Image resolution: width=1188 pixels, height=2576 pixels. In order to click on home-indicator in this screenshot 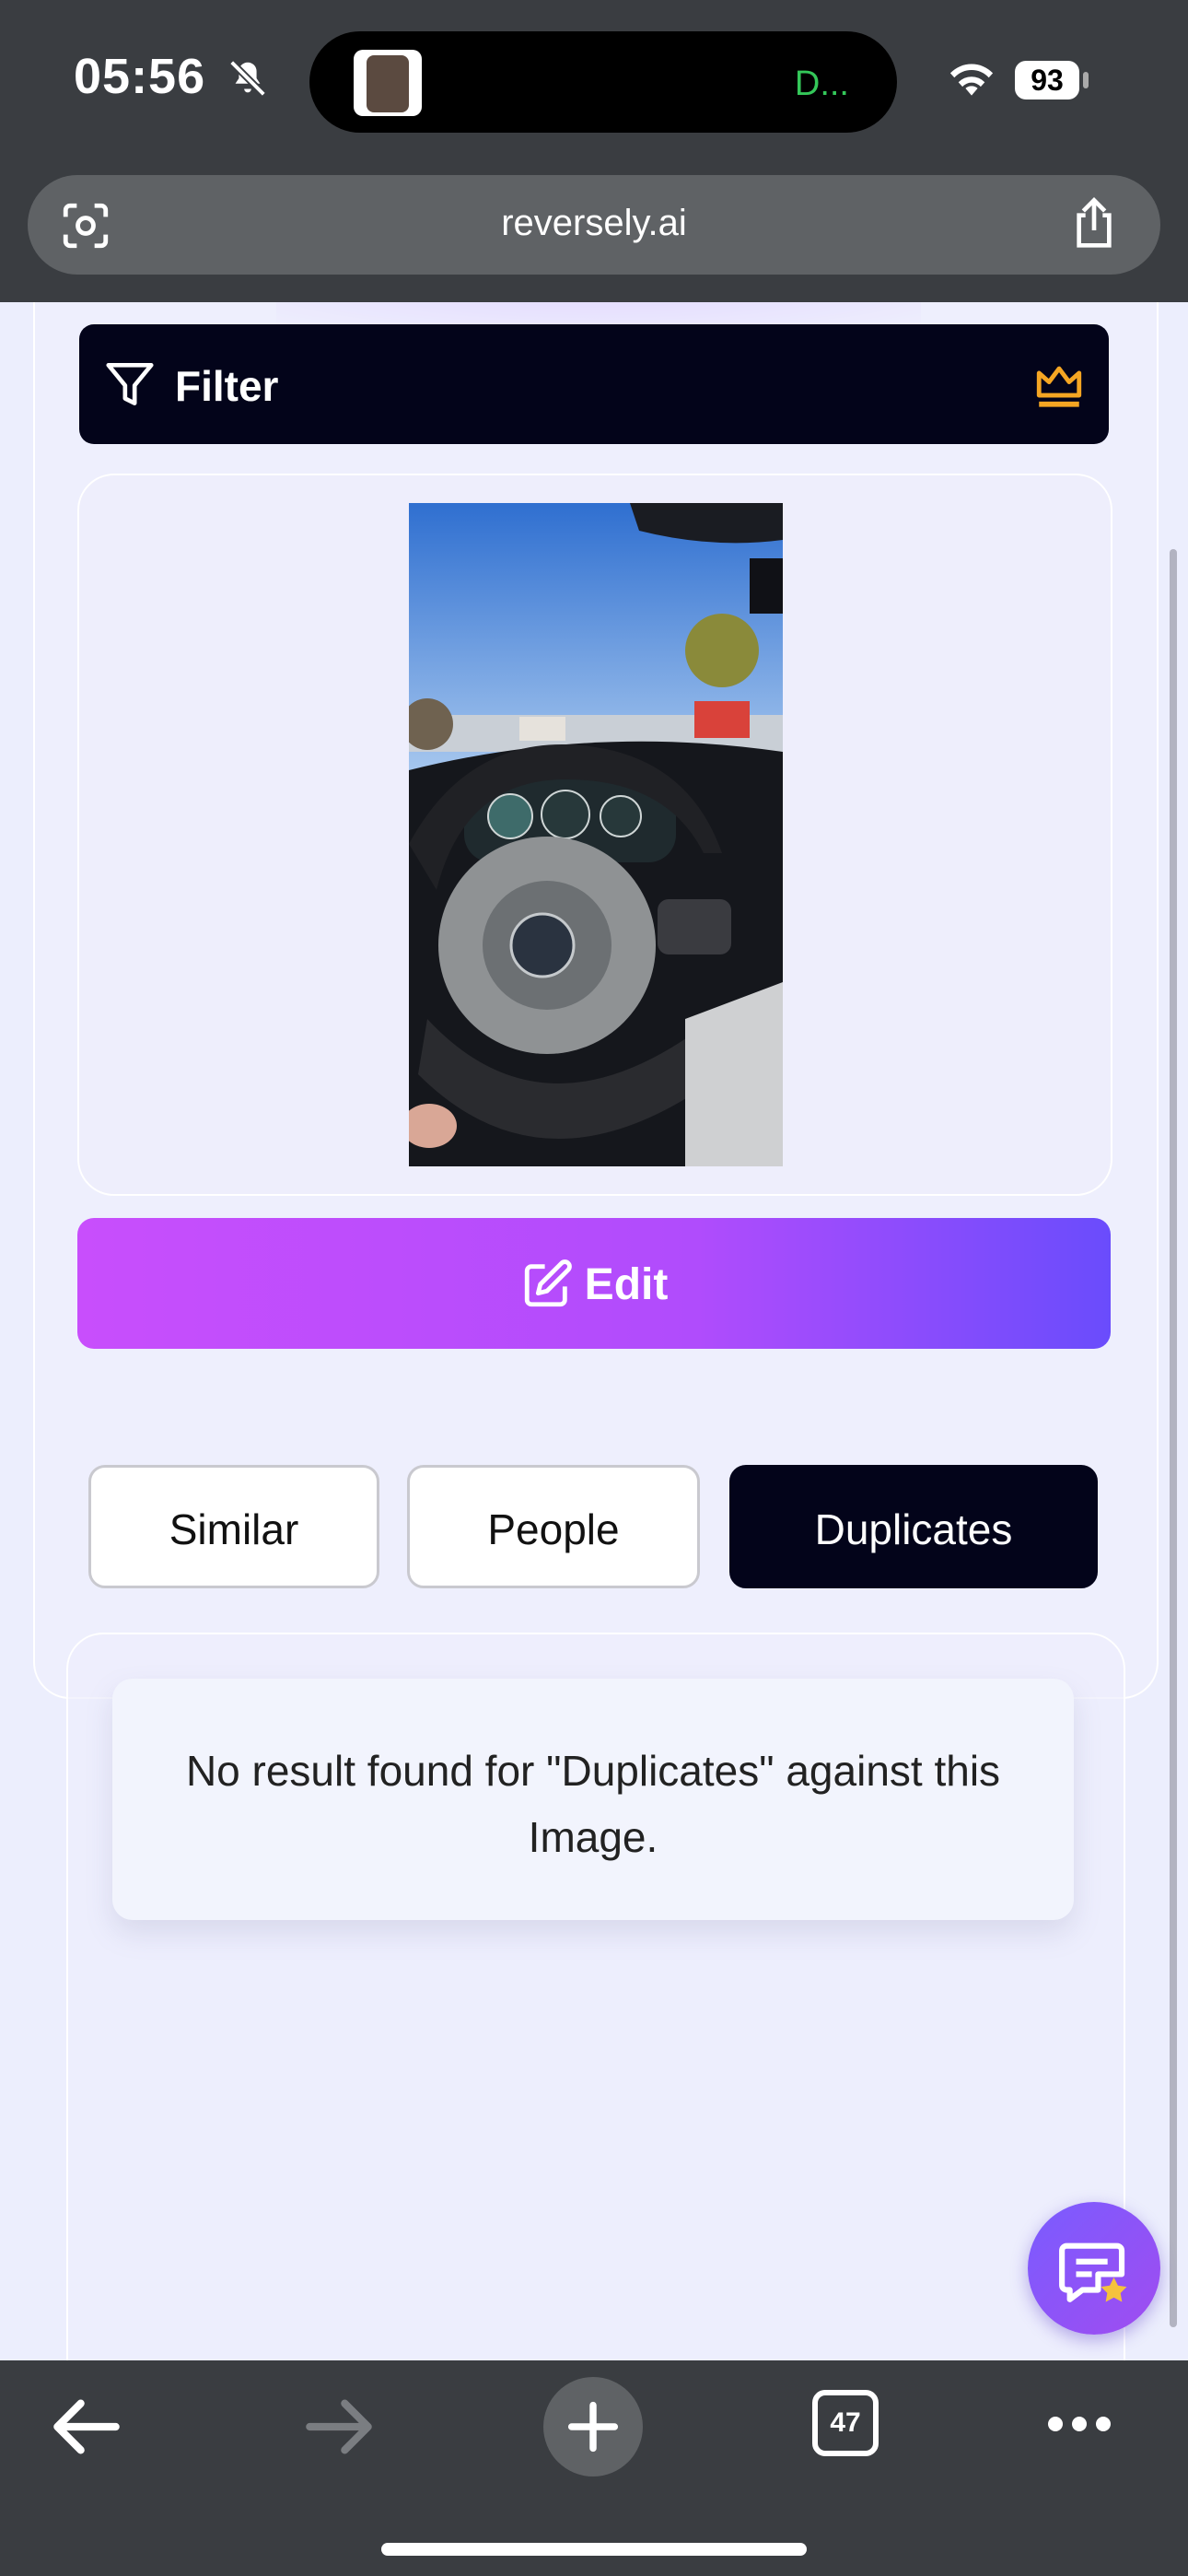, I will do `click(594, 2549)`.